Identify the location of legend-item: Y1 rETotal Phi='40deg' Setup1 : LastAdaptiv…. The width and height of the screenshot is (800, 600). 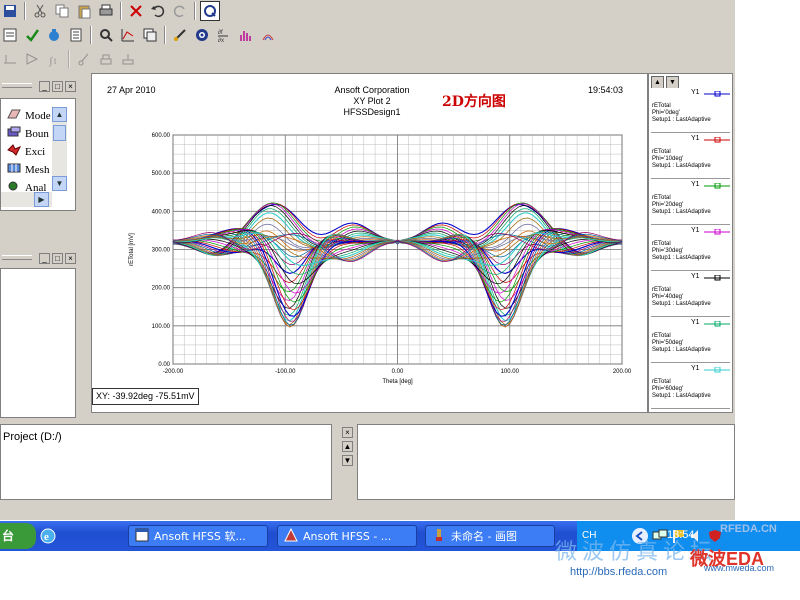
(690, 294).